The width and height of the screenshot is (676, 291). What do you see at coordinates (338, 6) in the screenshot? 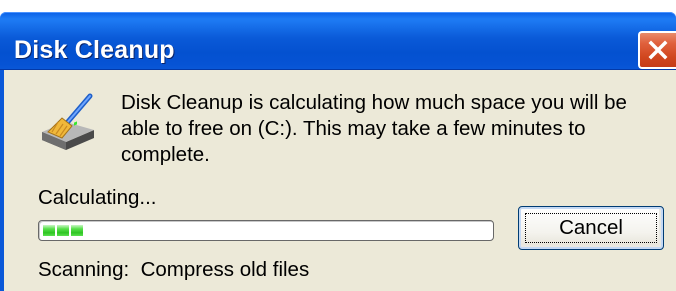
I see `top-strip` at bounding box center [338, 6].